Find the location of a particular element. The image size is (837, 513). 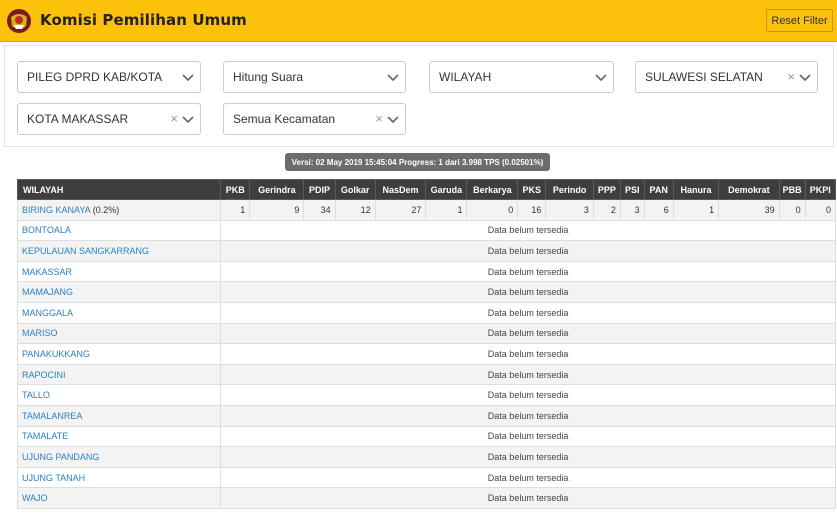

column-header: PDIP is located at coordinates (319, 189).